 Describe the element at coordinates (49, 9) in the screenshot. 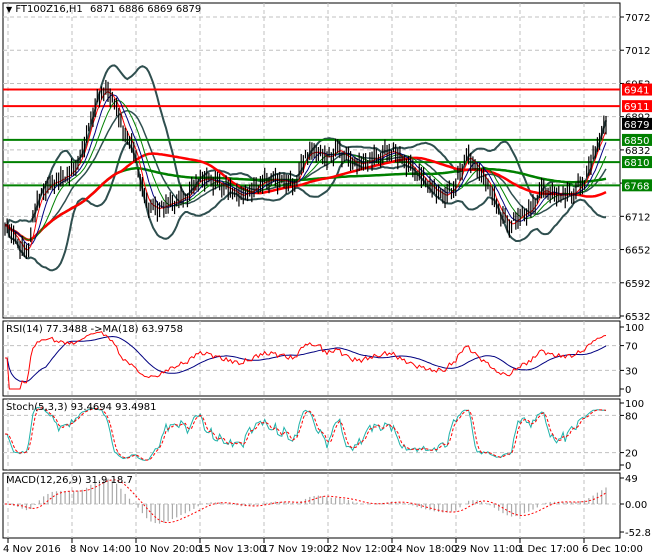

I see `symbol-label: FT100Z16,H1` at that location.